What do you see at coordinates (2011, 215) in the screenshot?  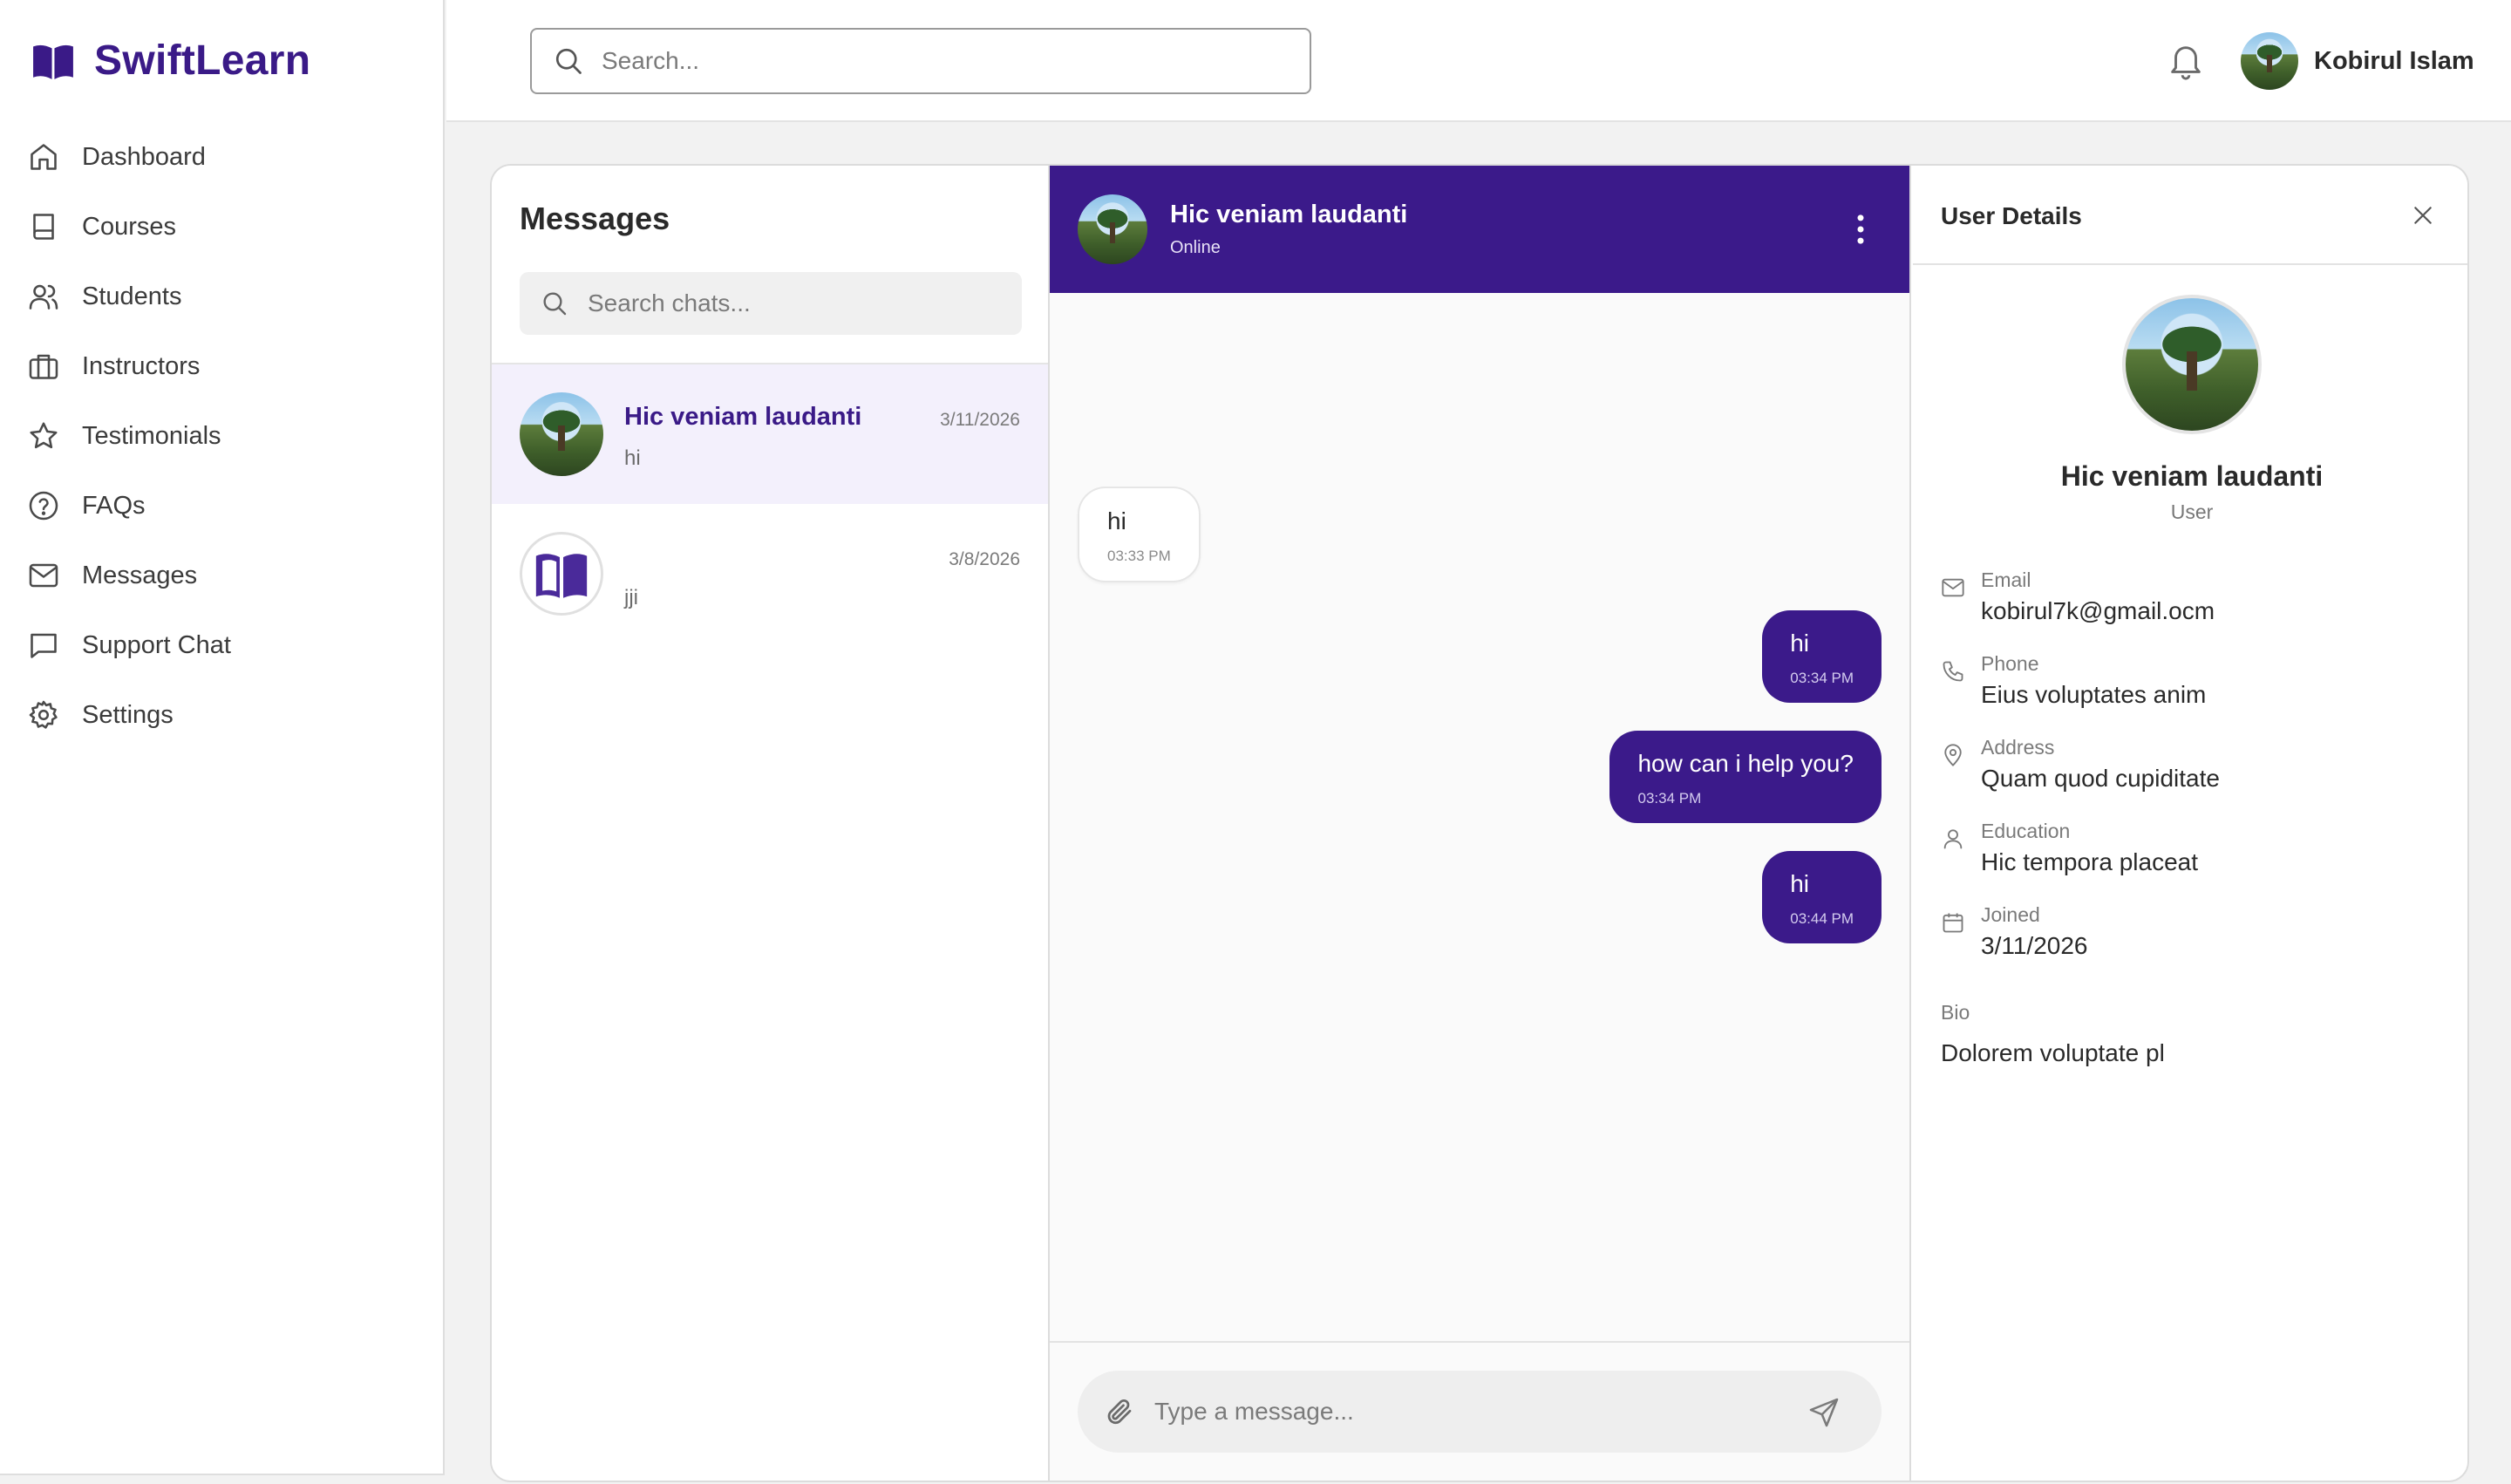 I see `user-details-title: User Details` at bounding box center [2011, 215].